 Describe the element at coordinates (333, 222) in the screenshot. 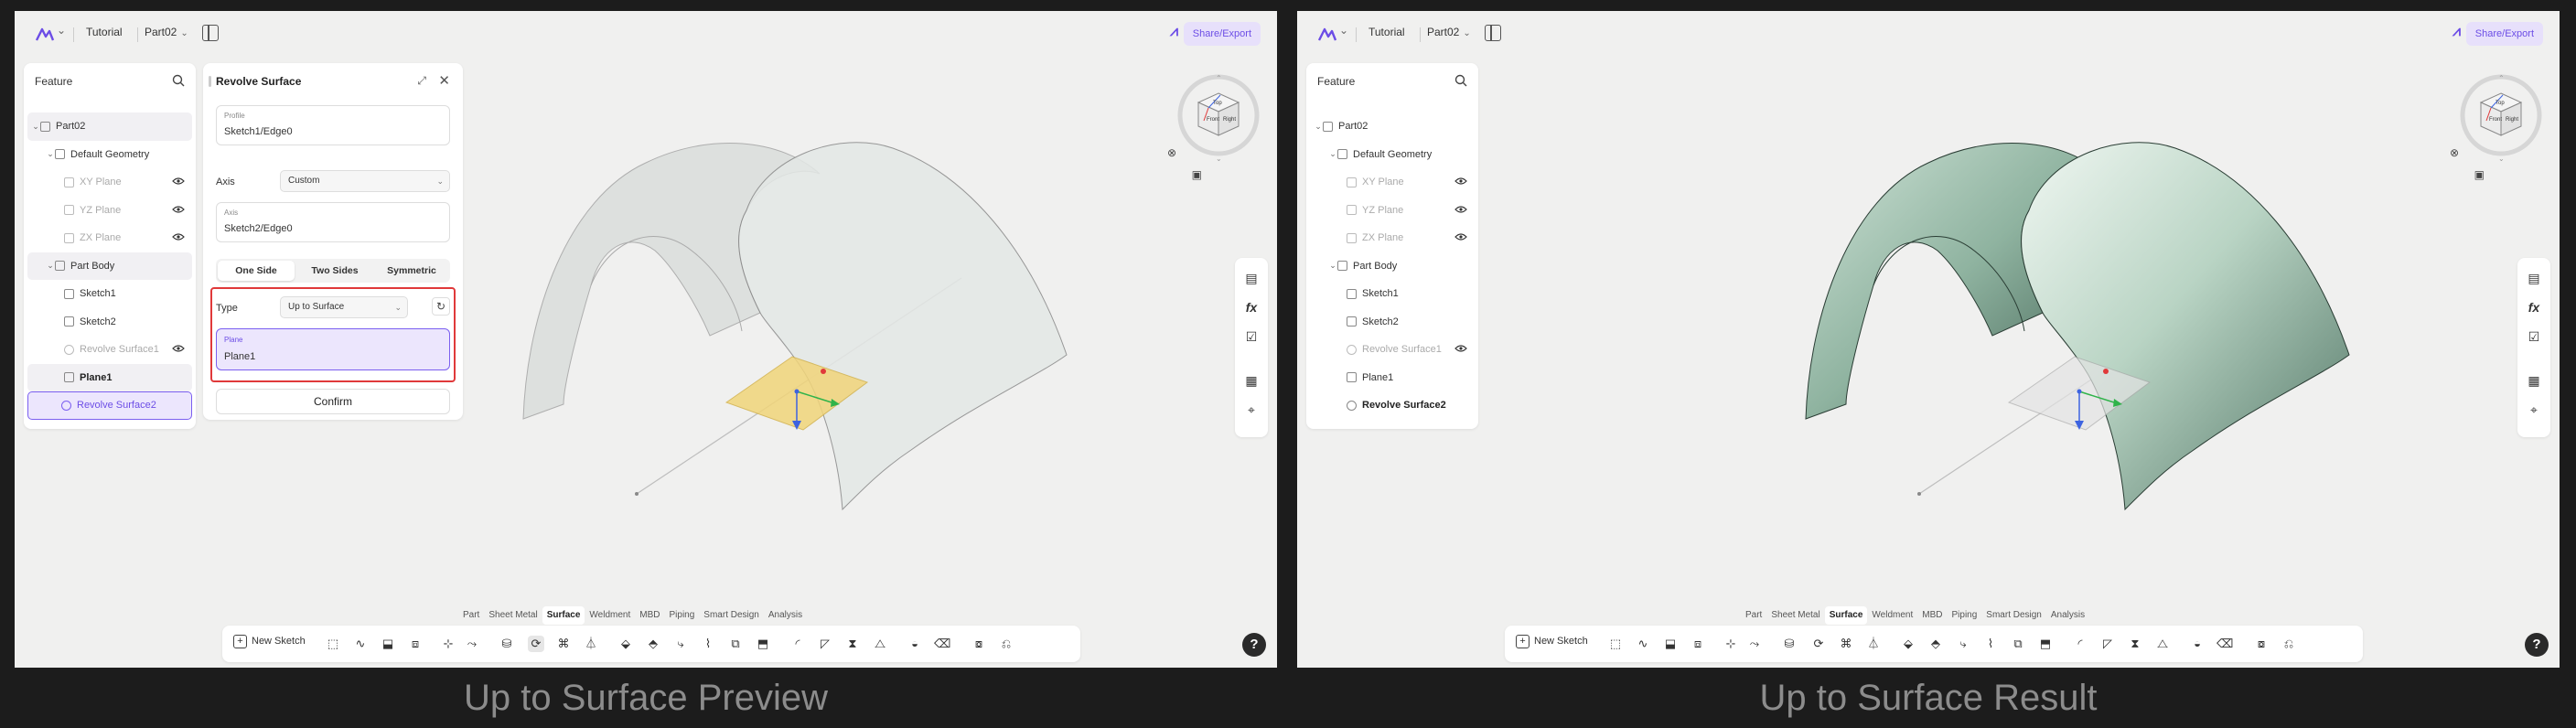

I see `axis-field: Axis Sketch2/Edge0` at that location.